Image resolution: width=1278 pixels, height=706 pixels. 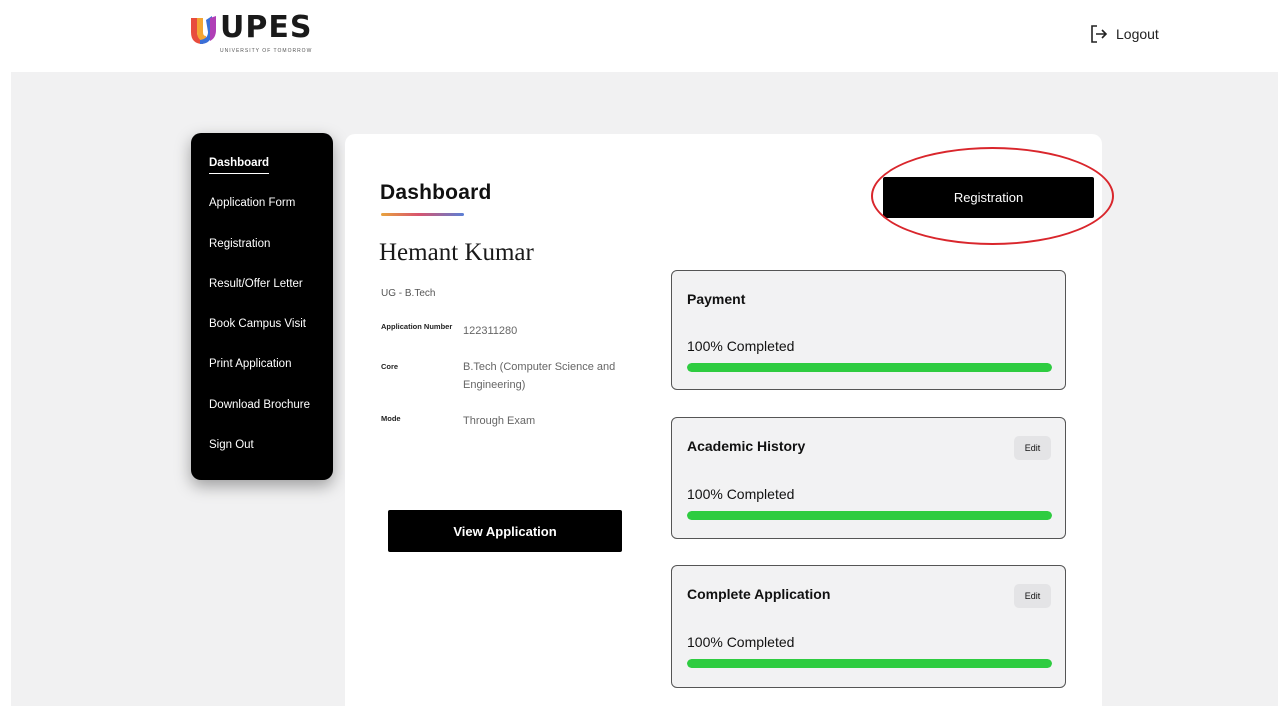 What do you see at coordinates (266, 27) in the screenshot?
I see `logo-wordmark: UPES` at bounding box center [266, 27].